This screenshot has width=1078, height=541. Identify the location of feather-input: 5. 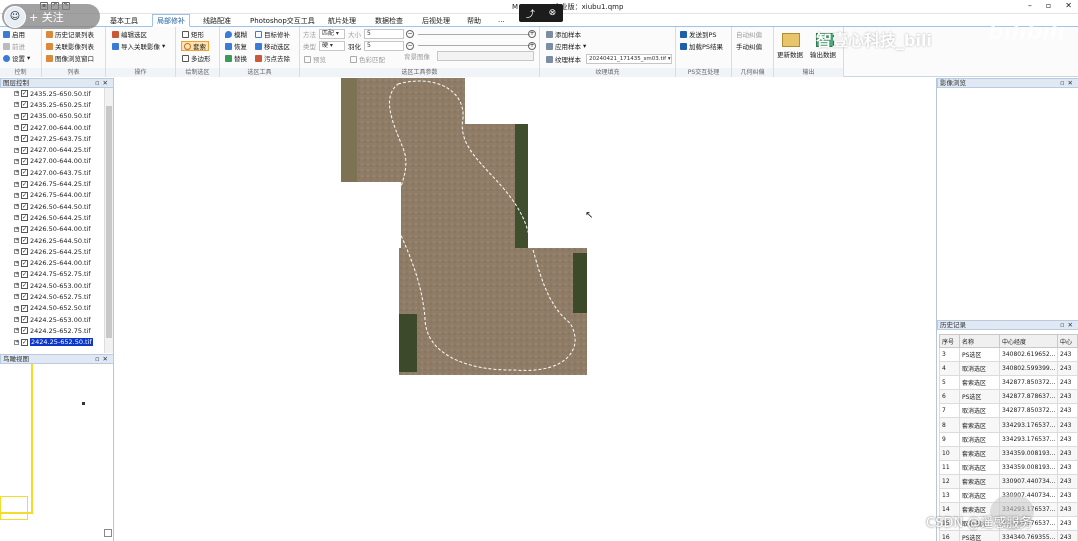
(384, 46).